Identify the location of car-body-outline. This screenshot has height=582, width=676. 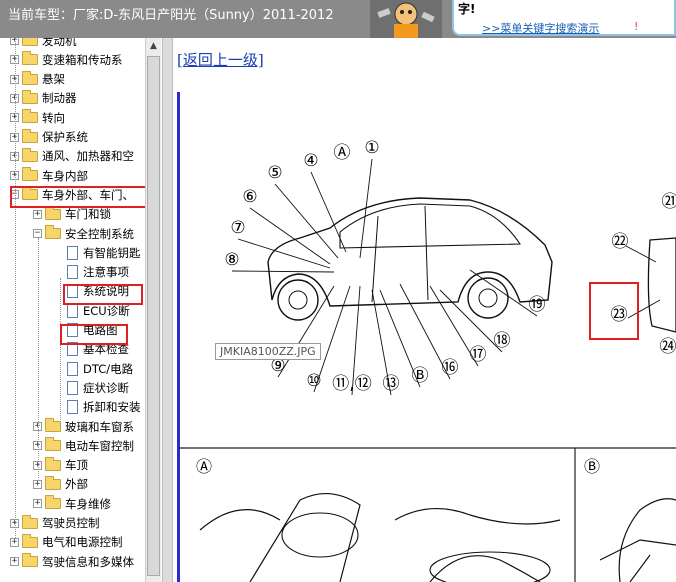
(410, 252).